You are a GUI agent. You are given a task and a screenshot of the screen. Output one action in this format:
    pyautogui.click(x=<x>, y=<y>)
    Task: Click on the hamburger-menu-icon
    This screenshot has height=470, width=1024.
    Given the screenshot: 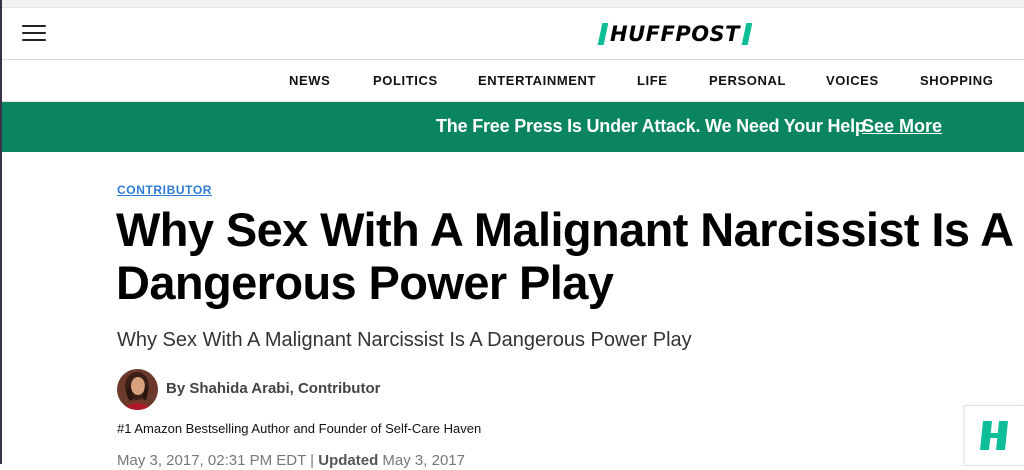 What is the action you would take?
    pyautogui.click(x=34, y=34)
    